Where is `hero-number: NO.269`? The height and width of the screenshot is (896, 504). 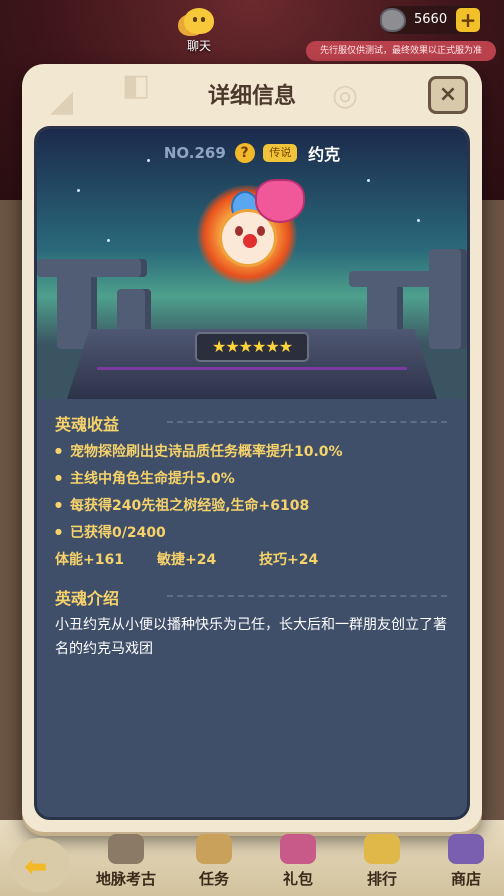
hero-number: NO.269 is located at coordinates (194, 153).